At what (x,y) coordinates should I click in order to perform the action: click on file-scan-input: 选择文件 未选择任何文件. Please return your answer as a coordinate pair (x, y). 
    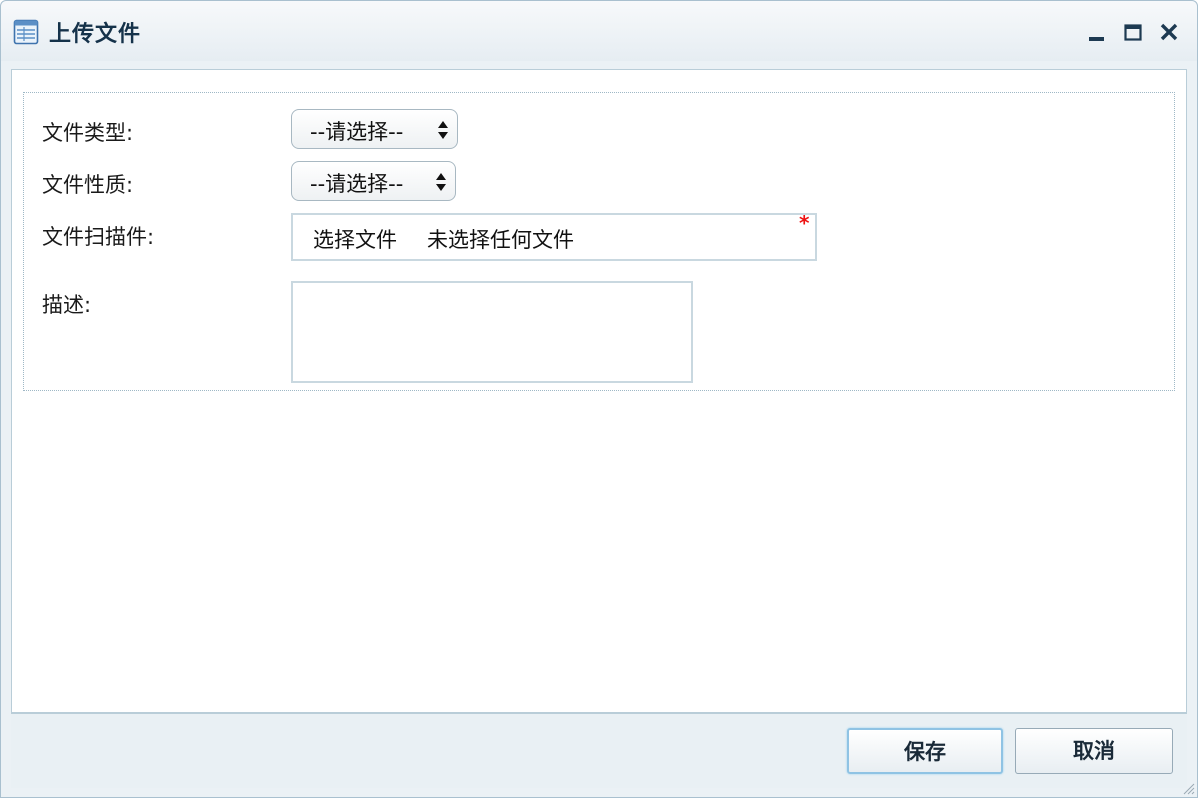
    Looking at the image, I should click on (554, 237).